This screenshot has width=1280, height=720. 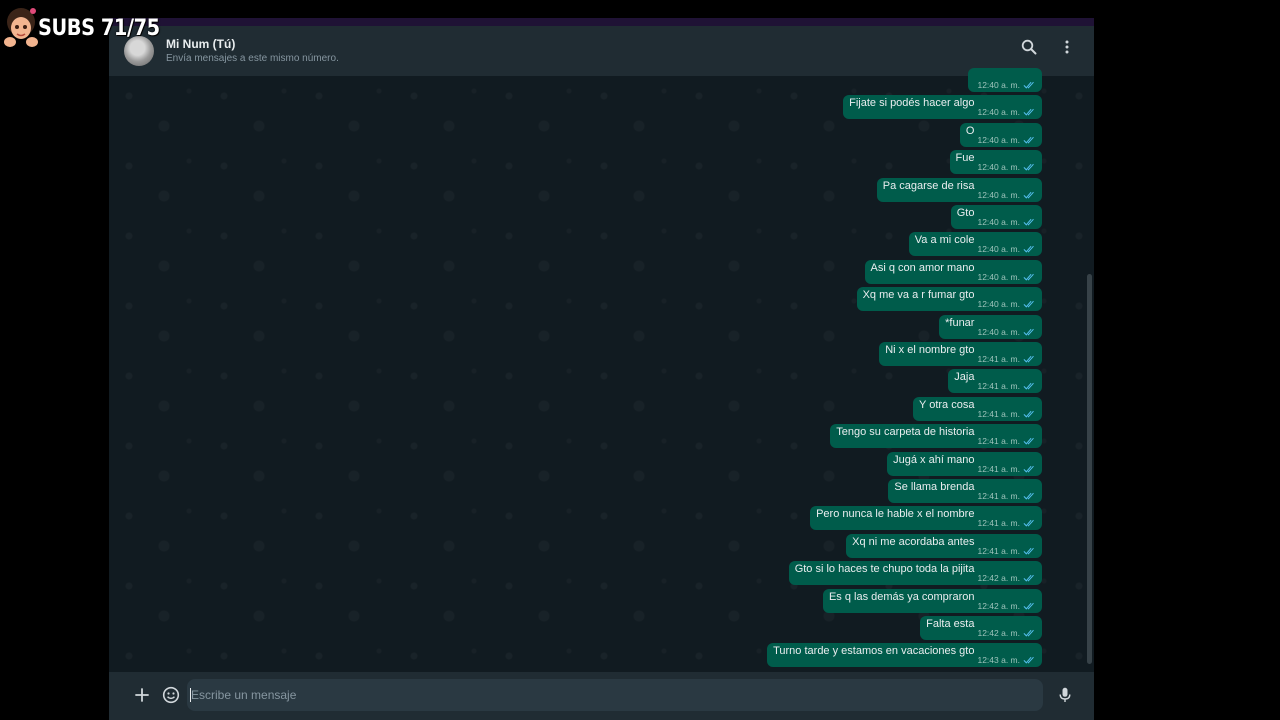 What do you see at coordinates (142, 695) in the screenshot?
I see `plus-icon` at bounding box center [142, 695].